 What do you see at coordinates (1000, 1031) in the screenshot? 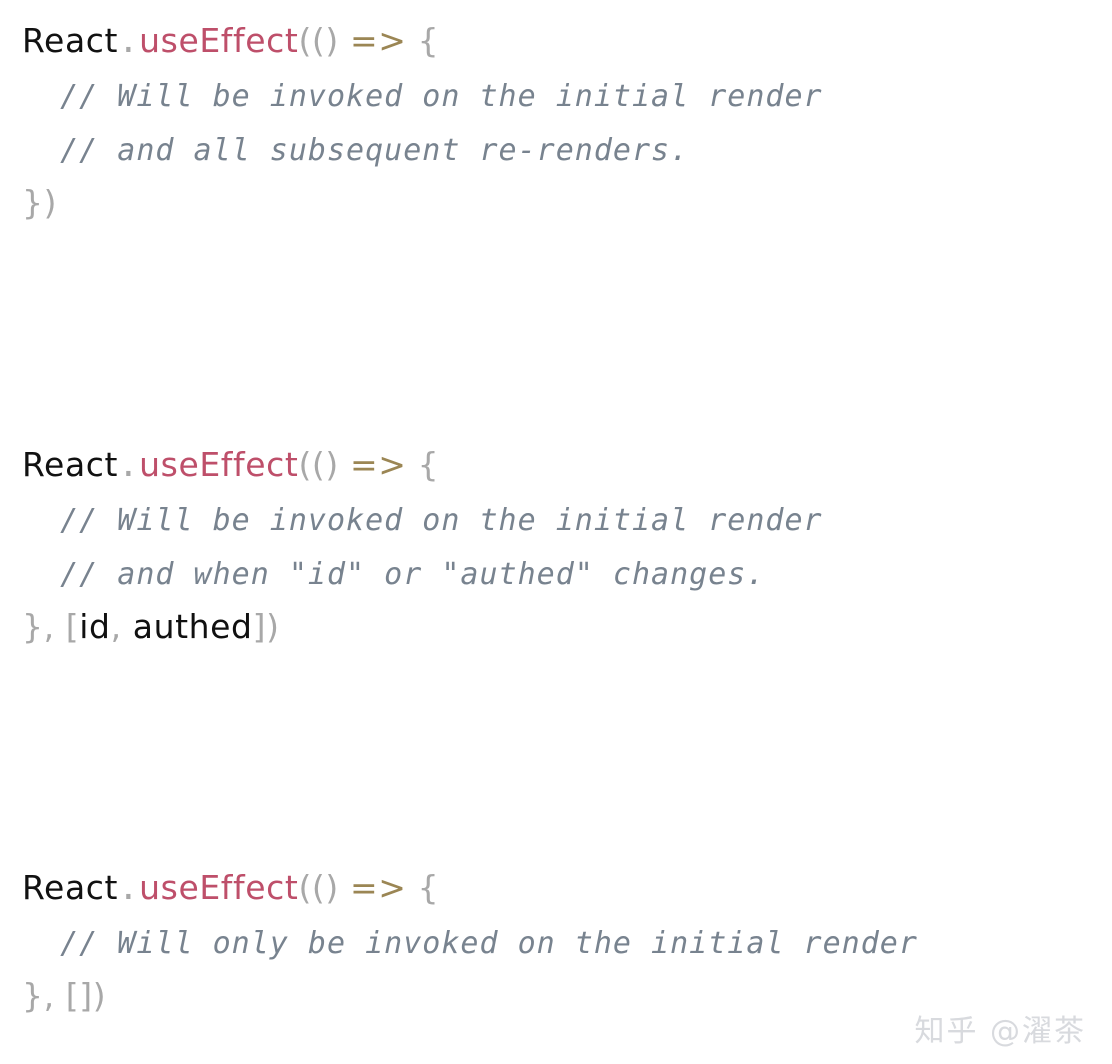
I see `zhihu-watermark: 知乎 @濯茶` at bounding box center [1000, 1031].